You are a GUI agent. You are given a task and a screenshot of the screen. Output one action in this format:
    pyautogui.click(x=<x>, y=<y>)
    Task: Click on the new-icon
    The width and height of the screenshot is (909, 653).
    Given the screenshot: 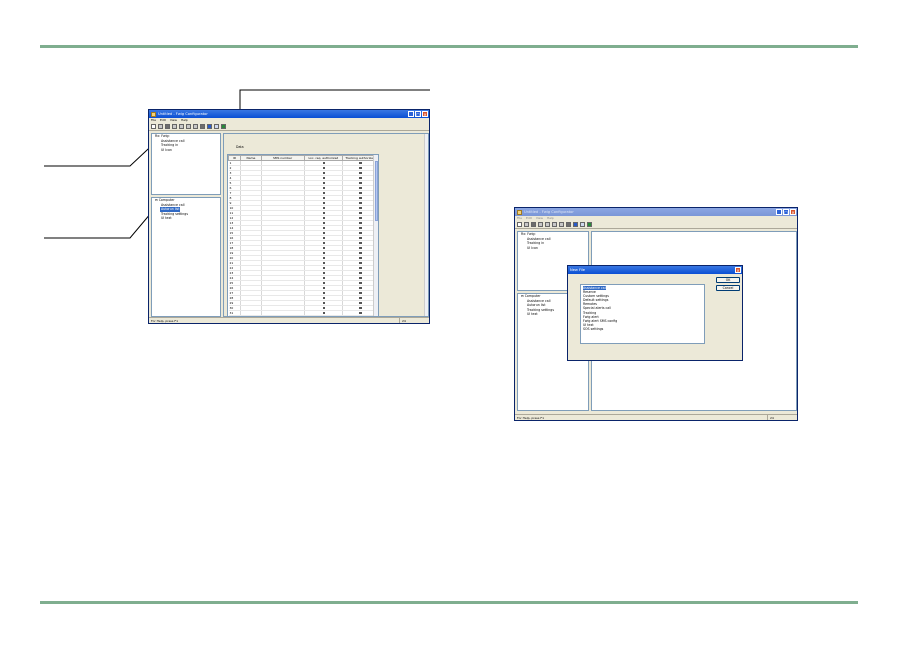 What is the action you would take?
    pyautogui.click(x=519, y=224)
    